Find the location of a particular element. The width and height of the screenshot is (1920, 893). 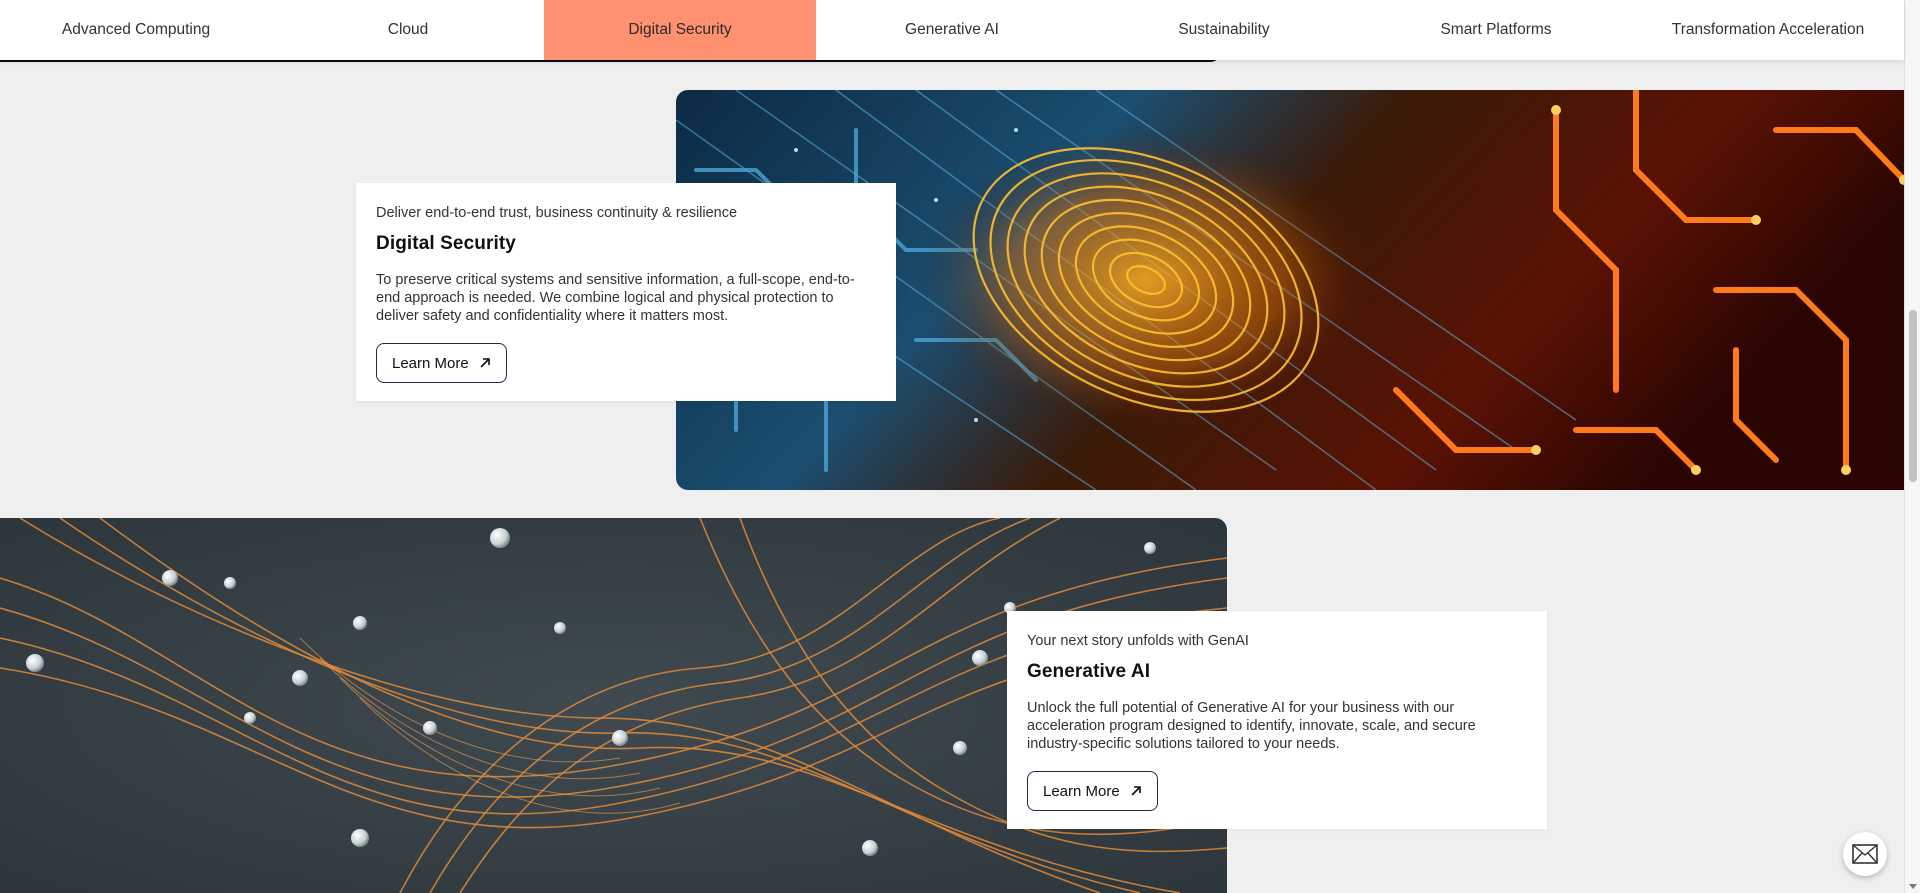

tab-sustainability: Sustainability is located at coordinates (1224, 30).